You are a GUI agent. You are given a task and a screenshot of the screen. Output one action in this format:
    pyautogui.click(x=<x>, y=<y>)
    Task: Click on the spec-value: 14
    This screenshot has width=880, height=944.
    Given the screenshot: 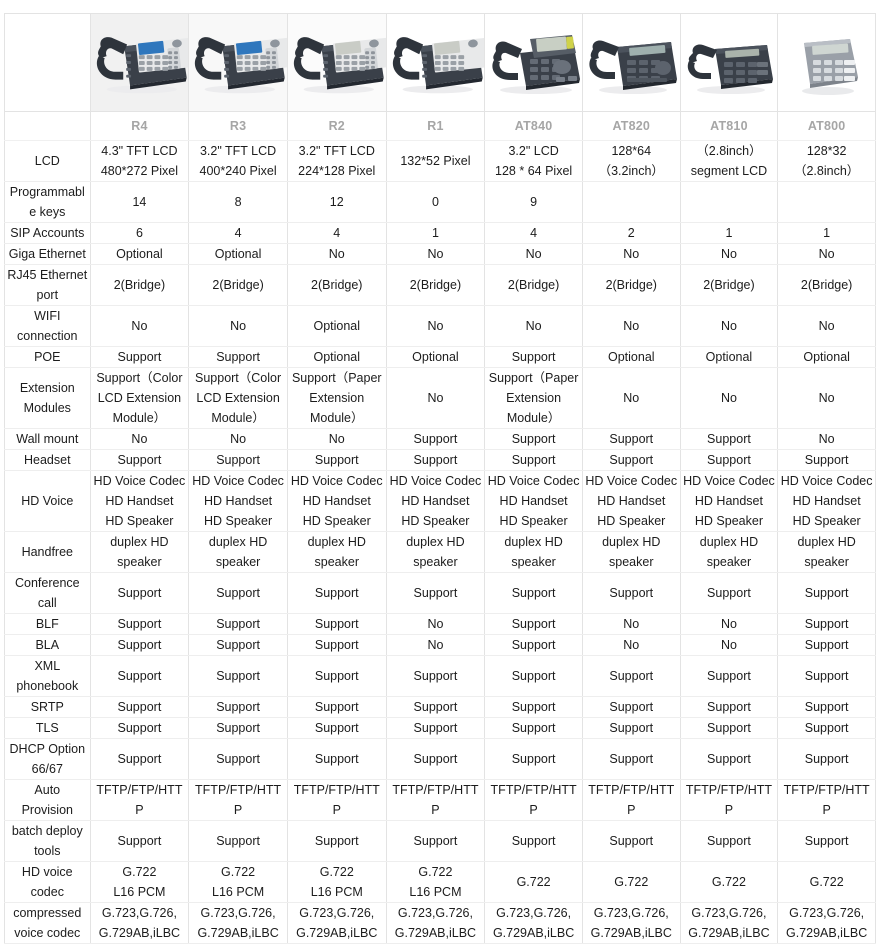 What is the action you would take?
    pyautogui.click(x=140, y=202)
    